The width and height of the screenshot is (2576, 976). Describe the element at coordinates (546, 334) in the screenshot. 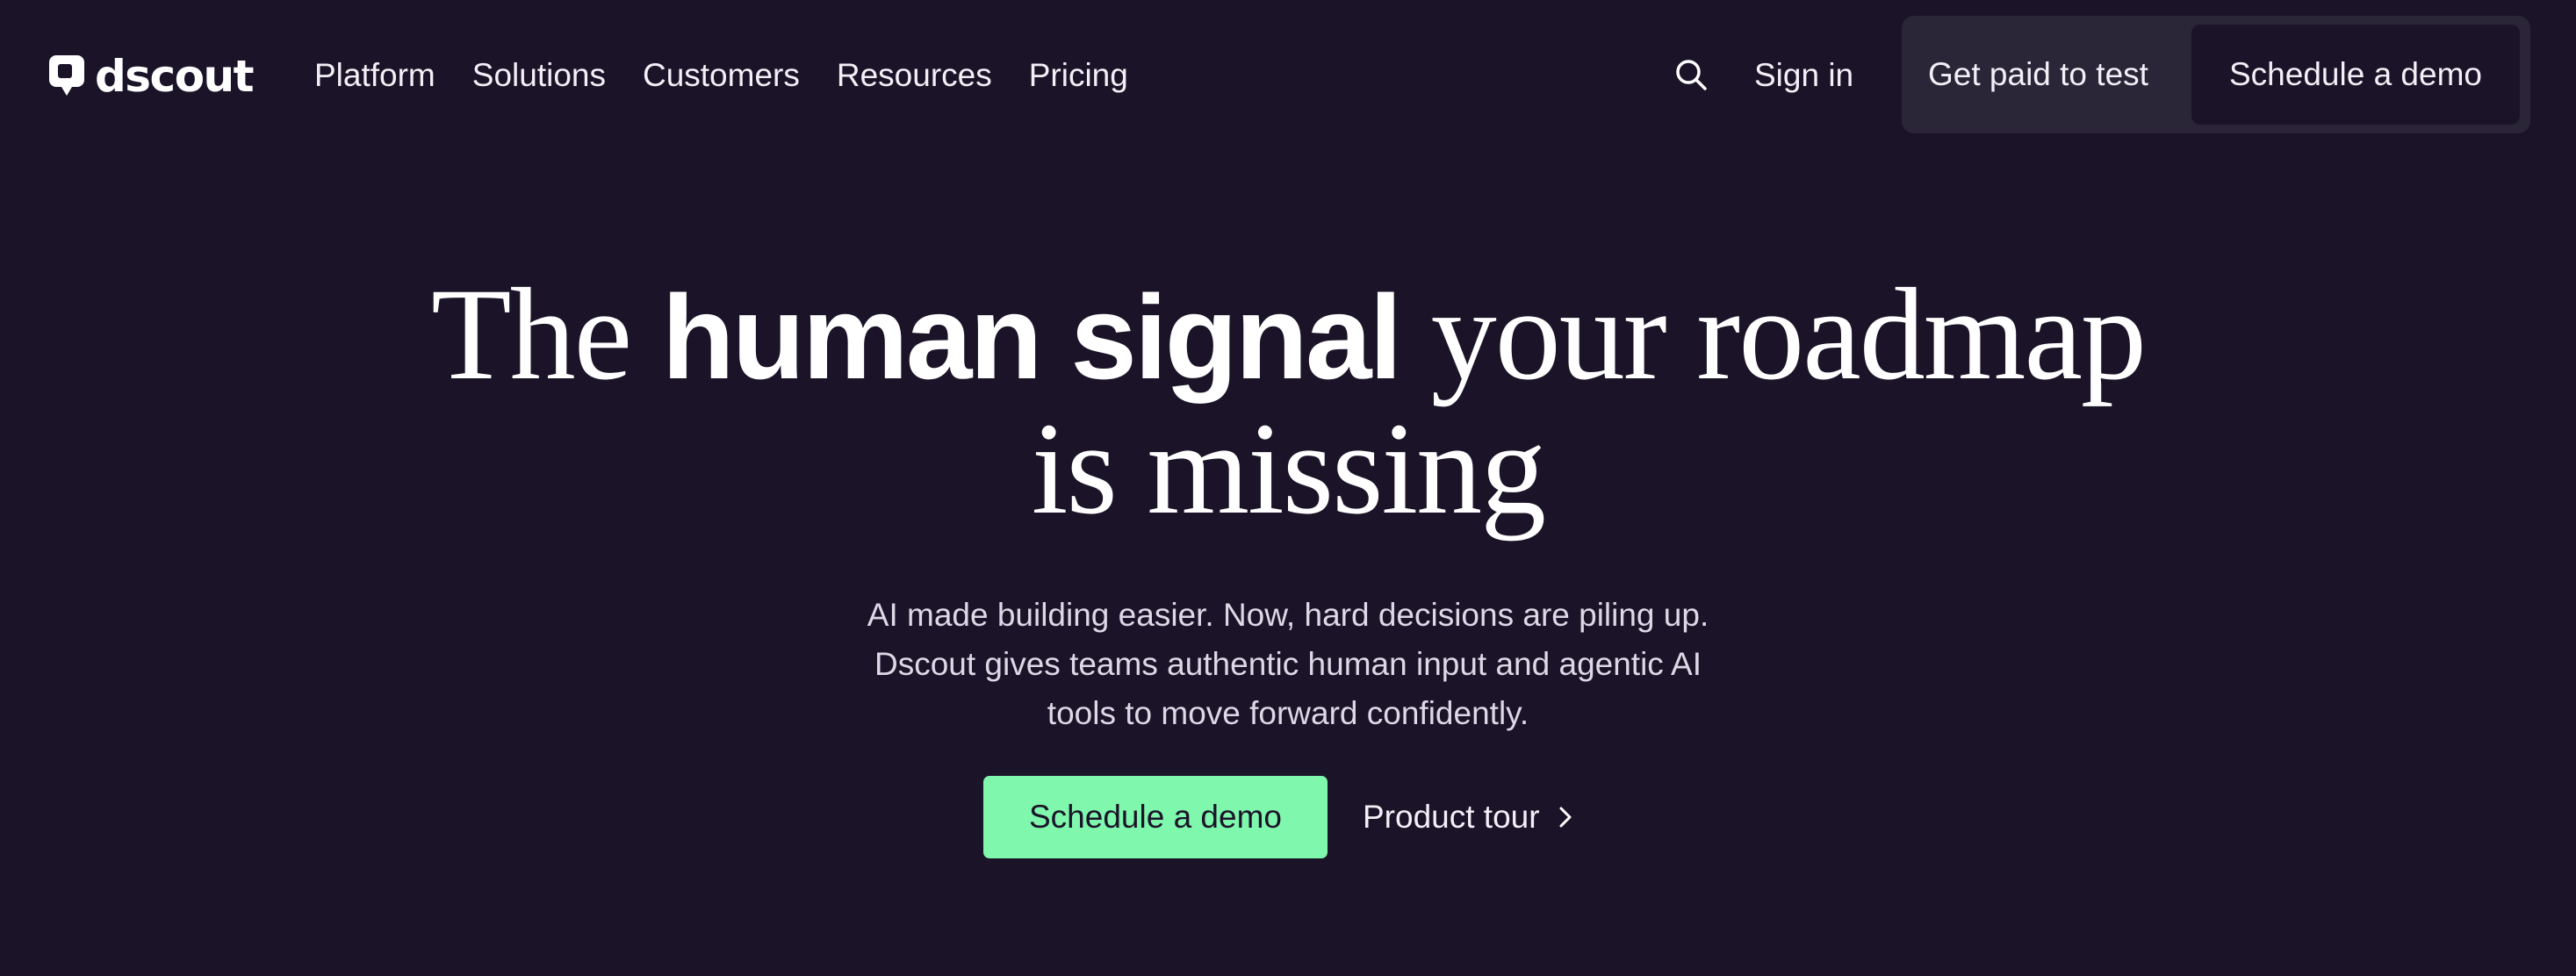

I see `hero-title-pre: The` at that location.